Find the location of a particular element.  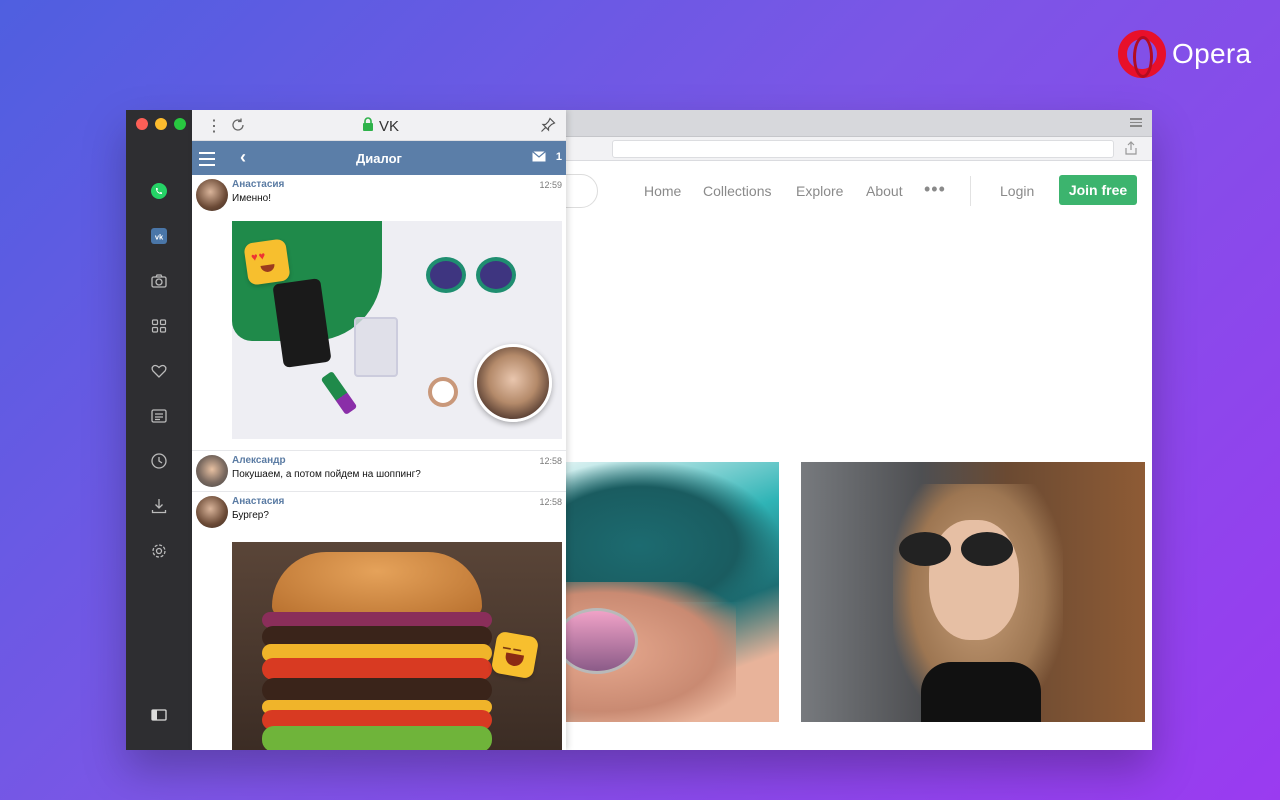

message-time: 12:59 is located at coordinates (550, 185).